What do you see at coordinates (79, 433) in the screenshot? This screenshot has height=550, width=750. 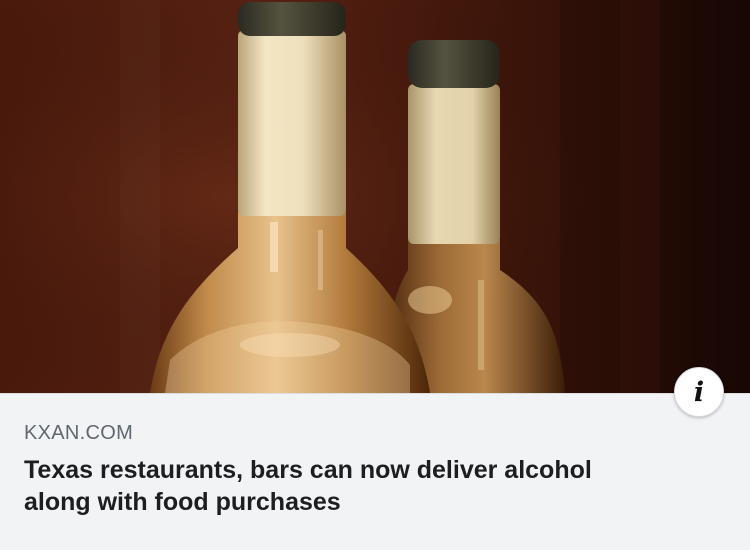 I see `source-domain: KXAN.COM` at bounding box center [79, 433].